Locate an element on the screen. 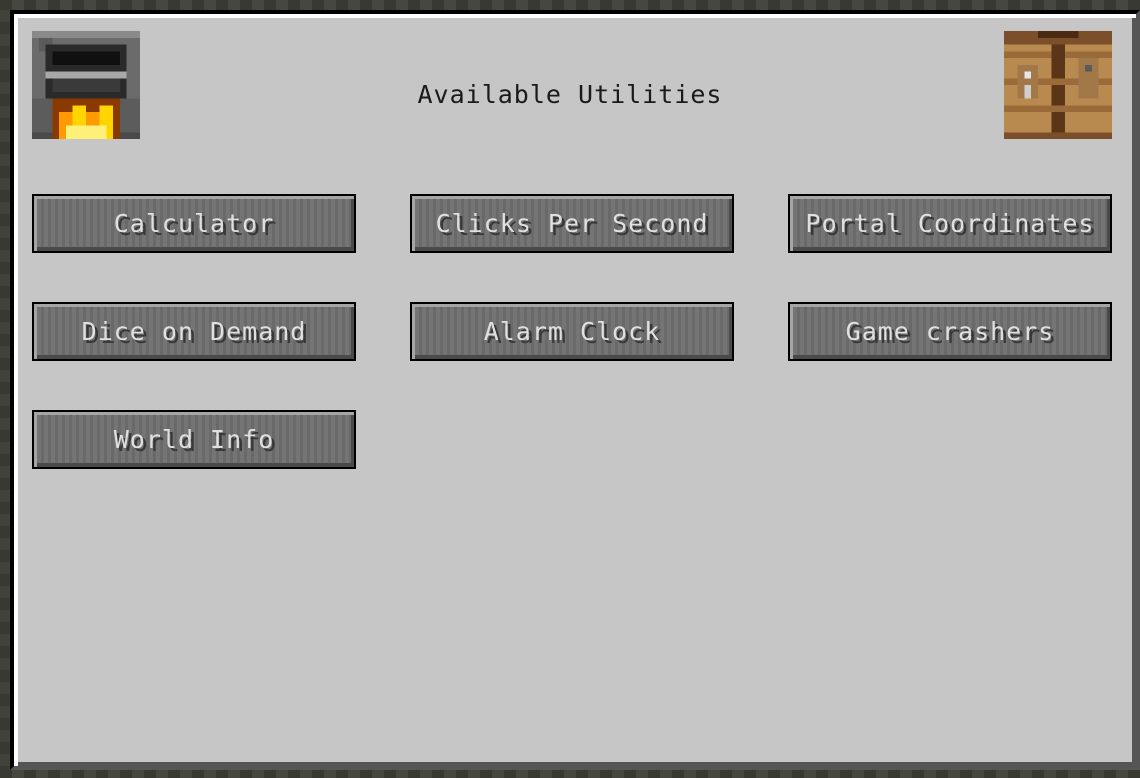 The image size is (1140, 778). world-info-button: World Info is located at coordinates (194, 439).